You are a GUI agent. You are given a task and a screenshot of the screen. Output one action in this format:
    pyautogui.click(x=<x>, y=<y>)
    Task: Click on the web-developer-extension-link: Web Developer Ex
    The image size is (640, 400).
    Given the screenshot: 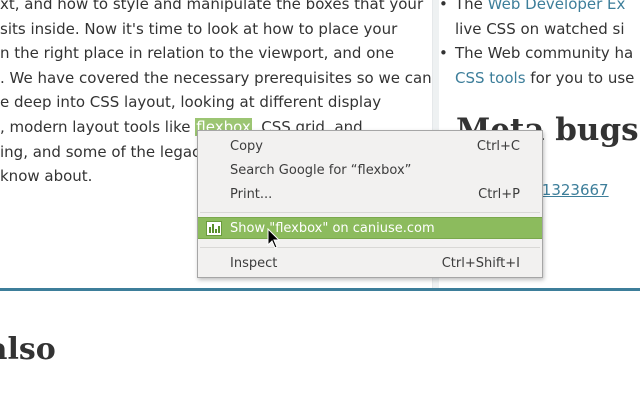 What is the action you would take?
    pyautogui.click(x=557, y=6)
    